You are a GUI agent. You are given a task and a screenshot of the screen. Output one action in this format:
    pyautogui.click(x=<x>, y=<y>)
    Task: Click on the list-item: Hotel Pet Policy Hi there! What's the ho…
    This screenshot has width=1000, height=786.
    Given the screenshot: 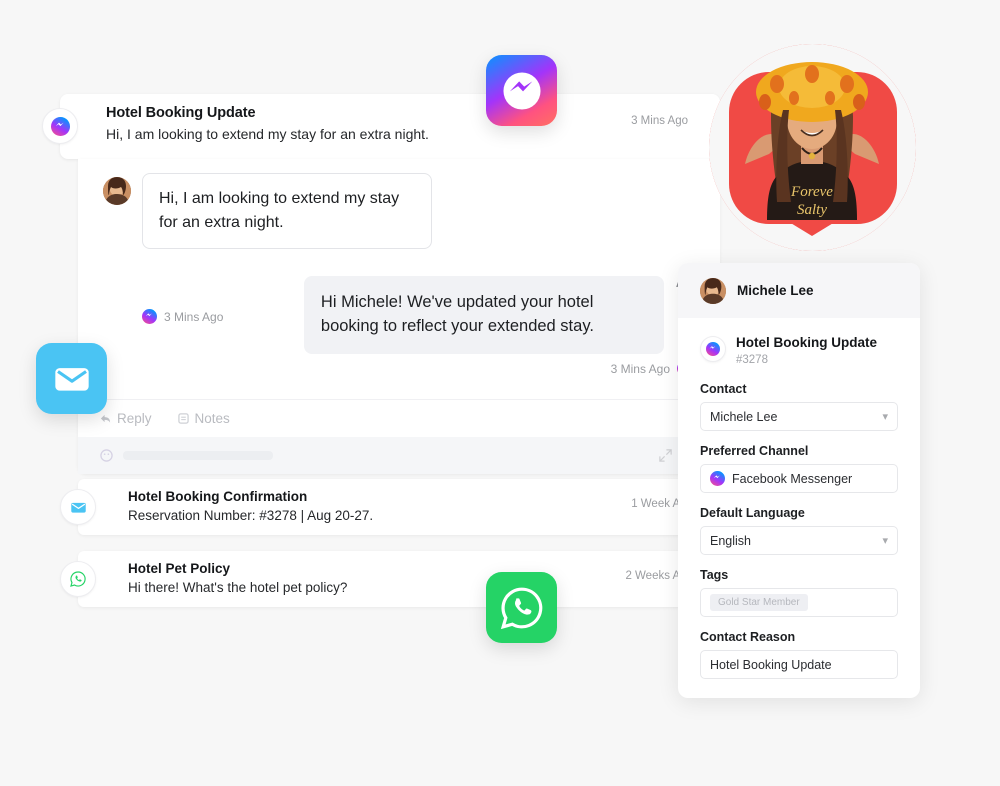 What is the action you would take?
    pyautogui.click(x=390, y=579)
    